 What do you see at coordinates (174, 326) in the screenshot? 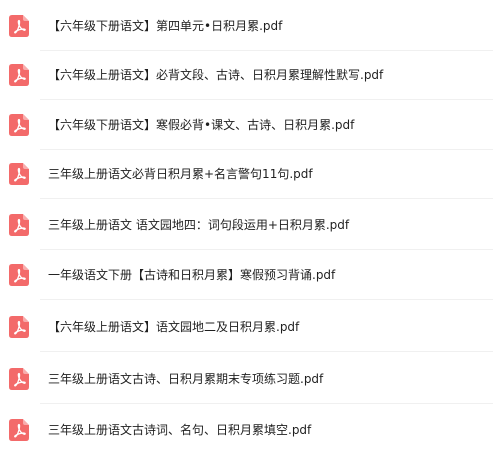
I see `file-name: 【六年级上册语文】语文园地二及日积月累.pdf` at bounding box center [174, 326].